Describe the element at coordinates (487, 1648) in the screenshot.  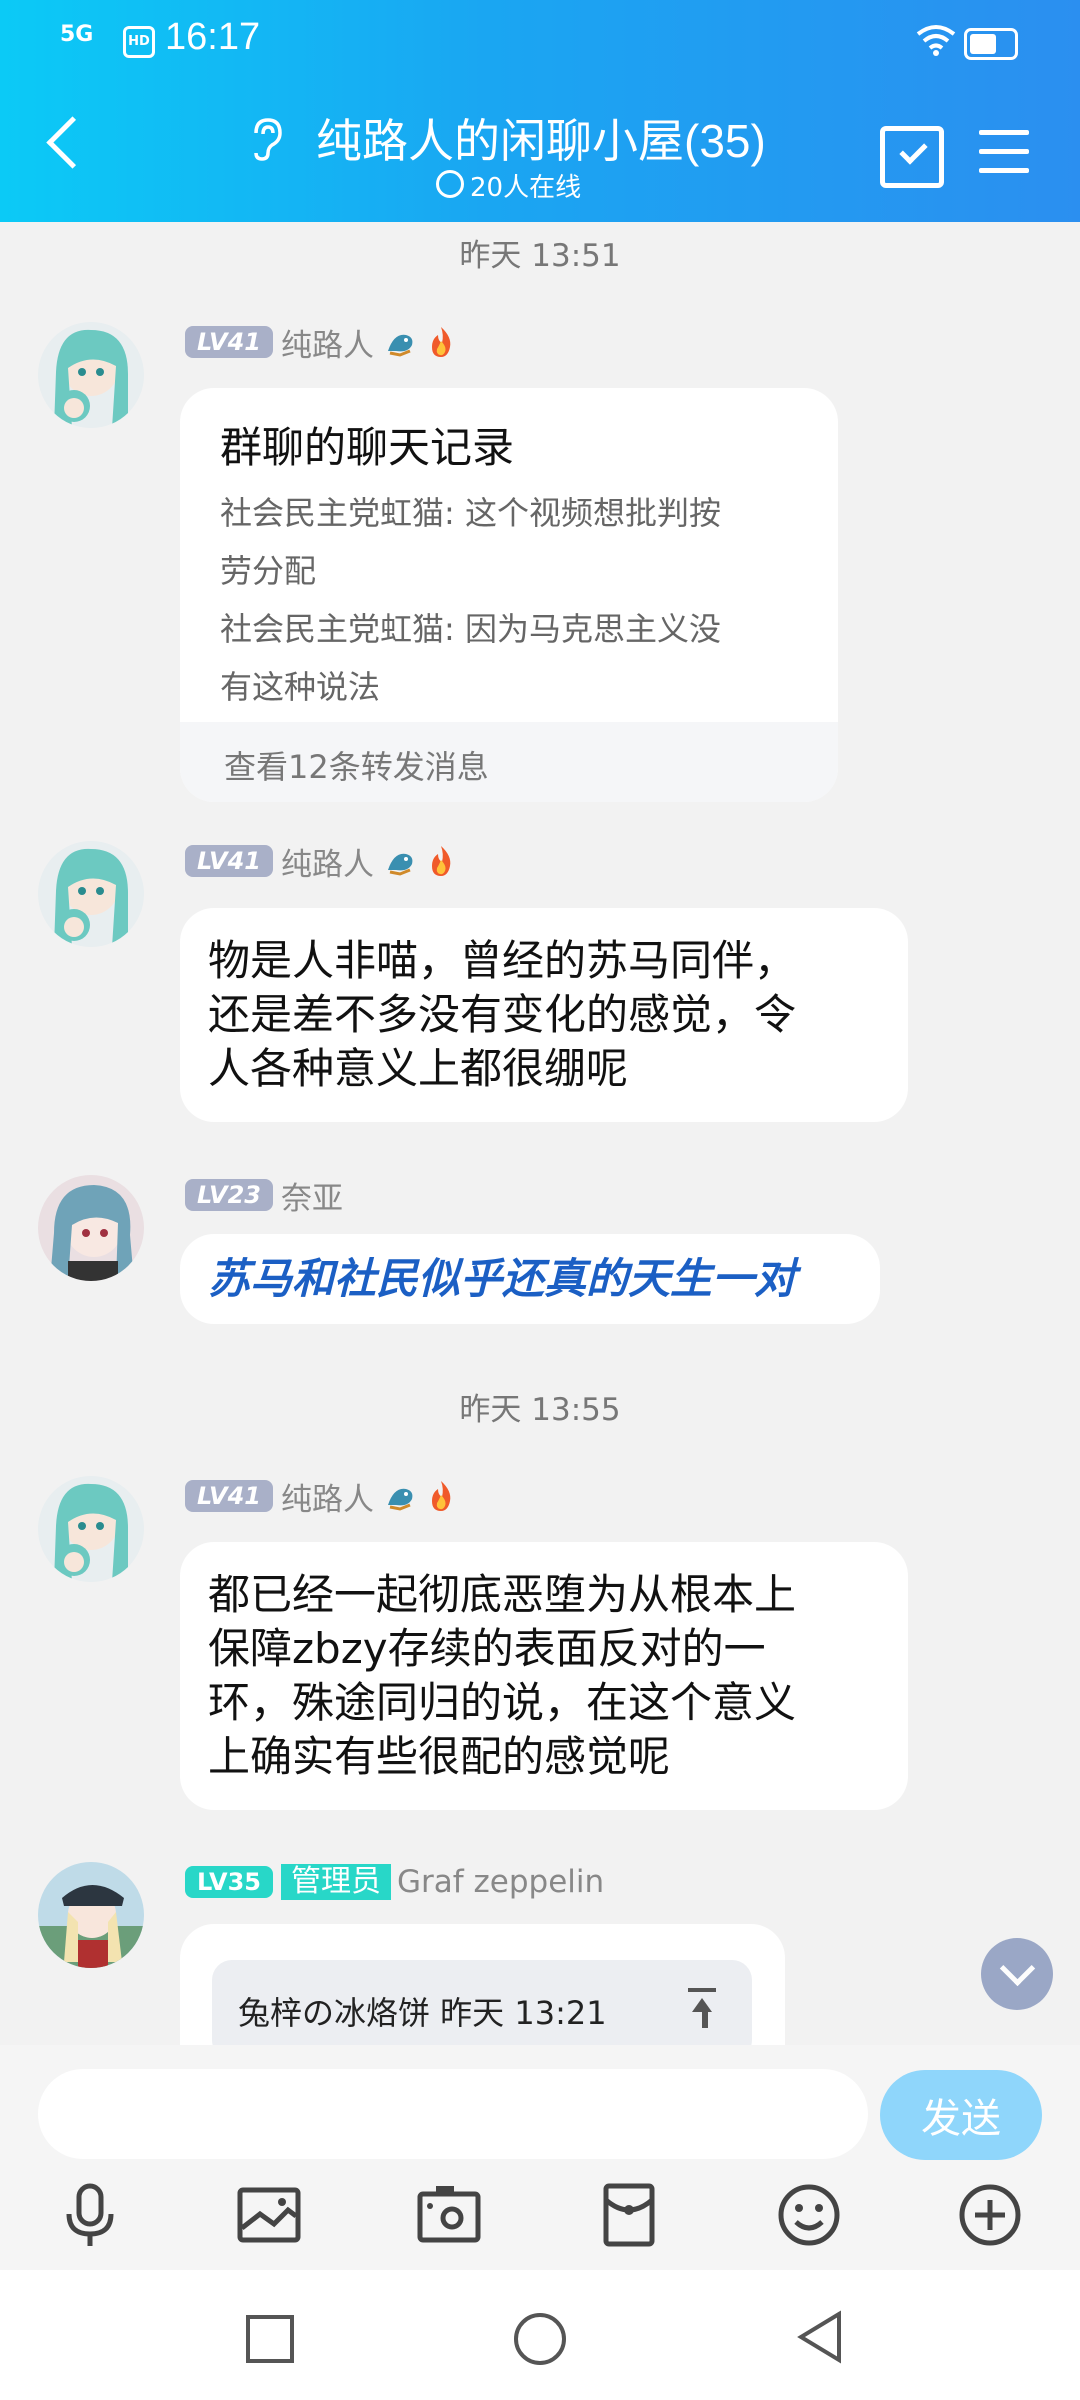
I see `message-line: 保障zbzy存续的表面反对的一` at that location.